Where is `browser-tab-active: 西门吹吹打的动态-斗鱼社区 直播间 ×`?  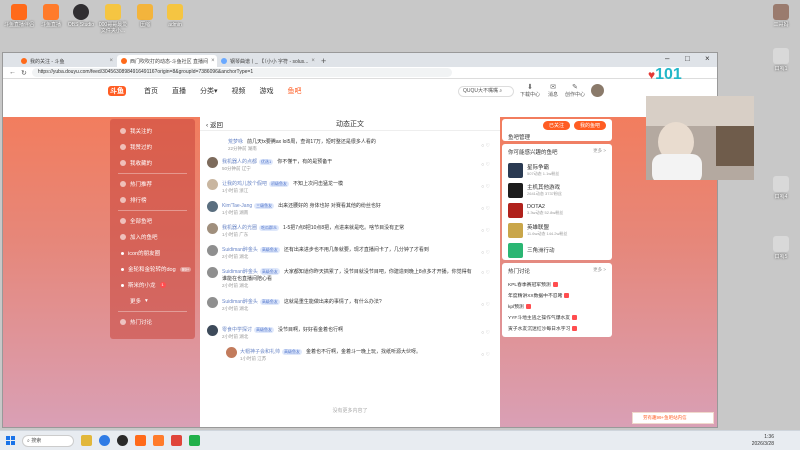
browser-tab-active: 西门吹吹打的动态-斗鱼社区 直播间 × is located at coordinates (167, 61).